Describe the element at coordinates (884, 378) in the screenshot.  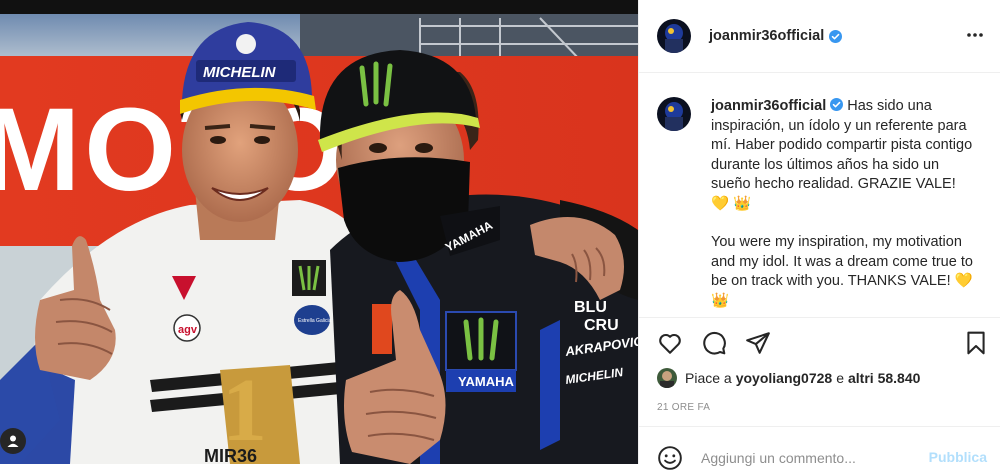
I see `likes-others-count: altri 58.840` at that location.